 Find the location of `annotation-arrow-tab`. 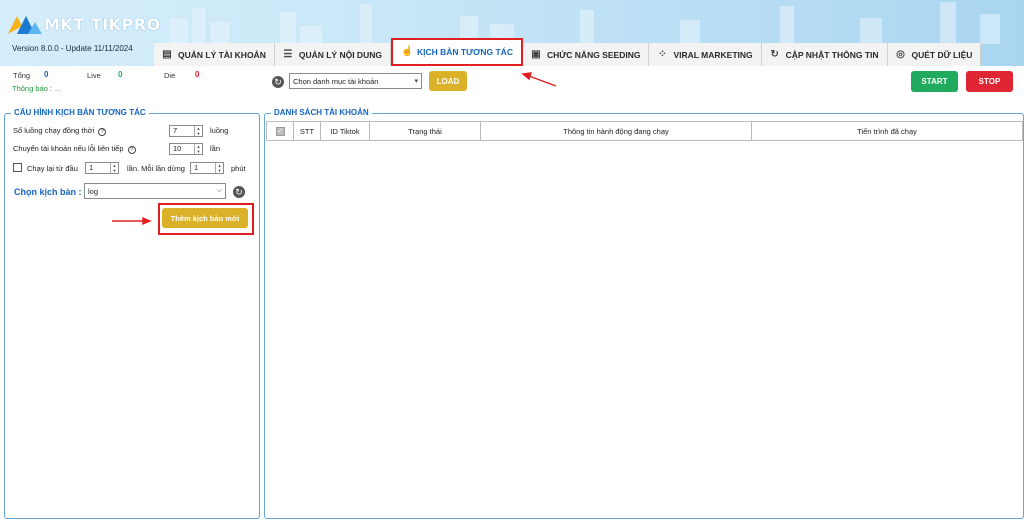

annotation-arrow-tab is located at coordinates (542, 81).